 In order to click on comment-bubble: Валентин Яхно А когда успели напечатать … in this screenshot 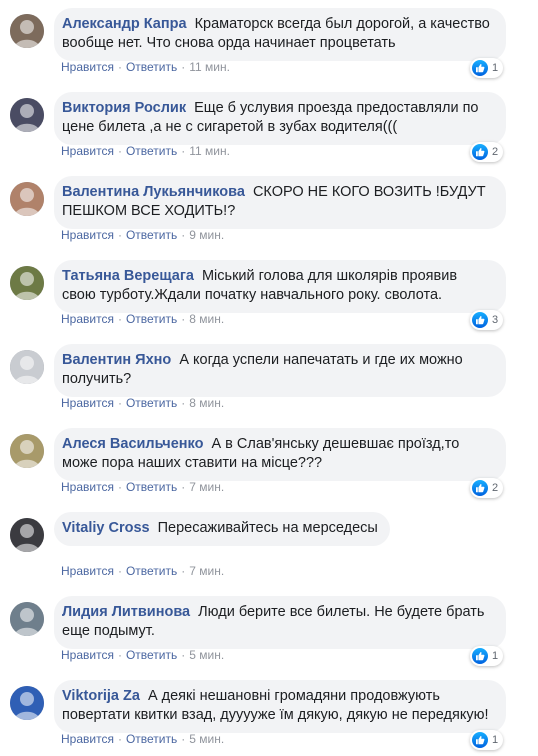, I will do `click(280, 370)`.